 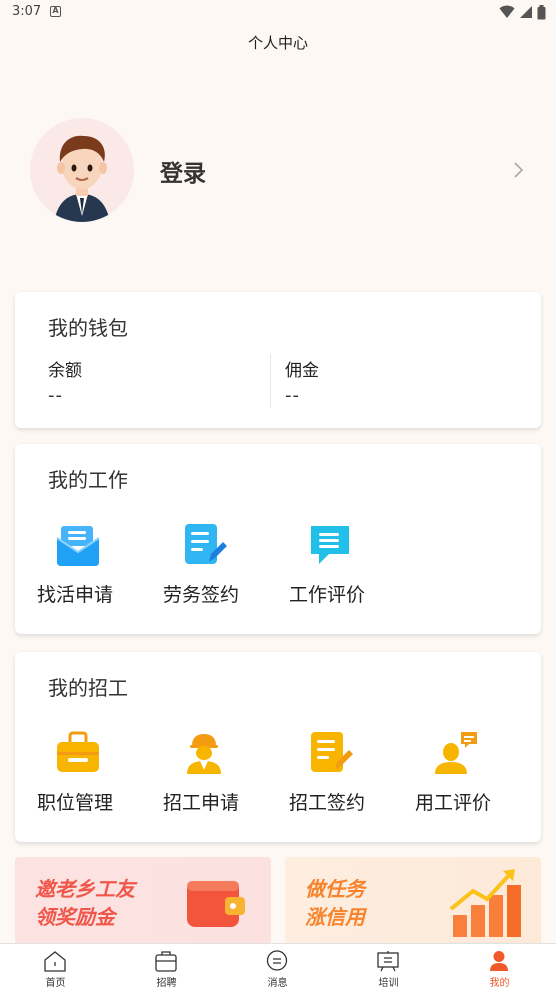 I want to click on profile-row: 登录, so click(x=278, y=170).